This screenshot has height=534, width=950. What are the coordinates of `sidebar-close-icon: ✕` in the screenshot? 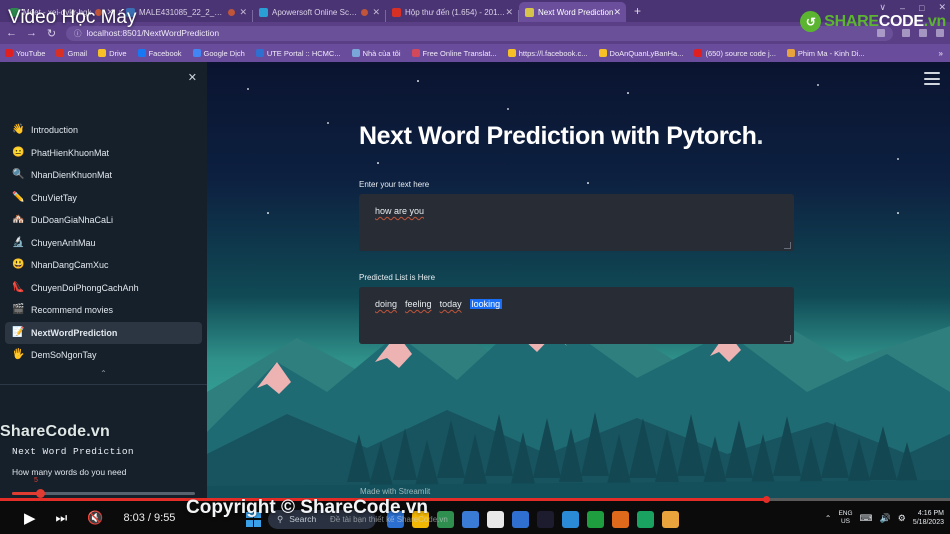 It's located at (192, 77).